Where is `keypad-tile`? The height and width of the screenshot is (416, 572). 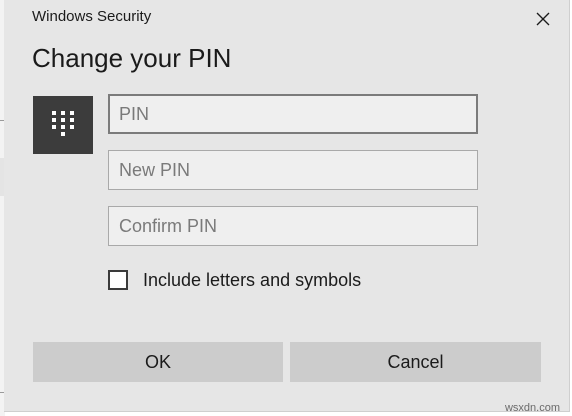 keypad-tile is located at coordinates (63, 125).